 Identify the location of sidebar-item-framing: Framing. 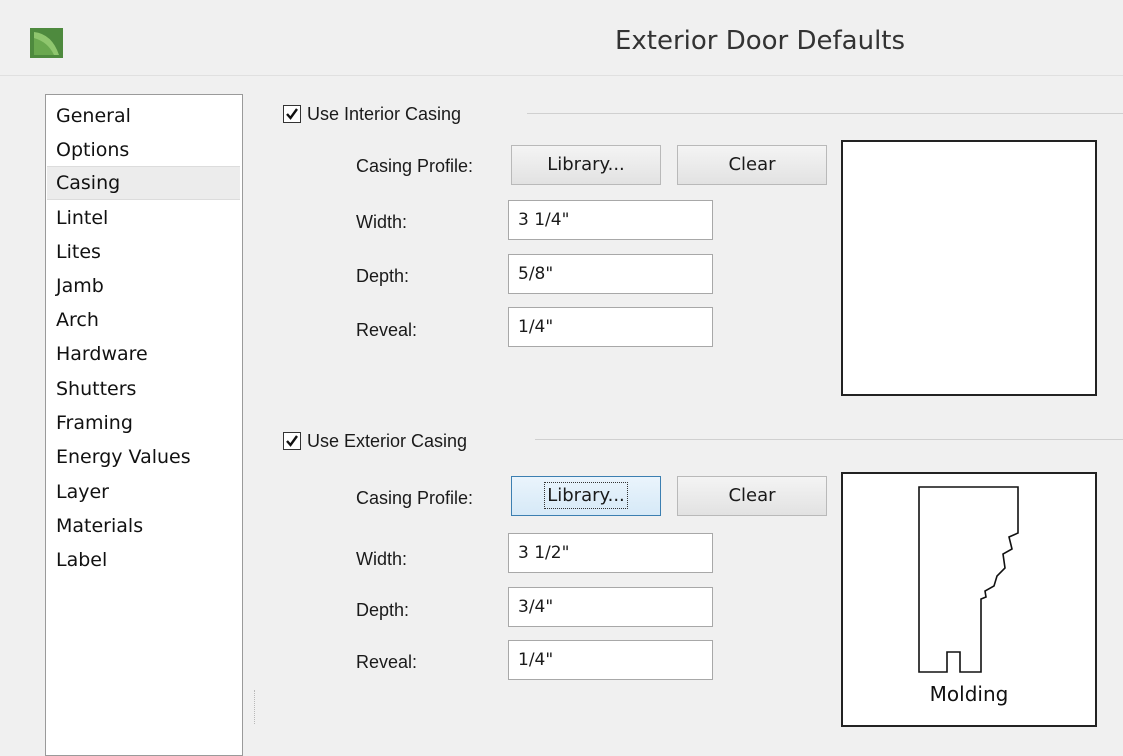
(143, 423).